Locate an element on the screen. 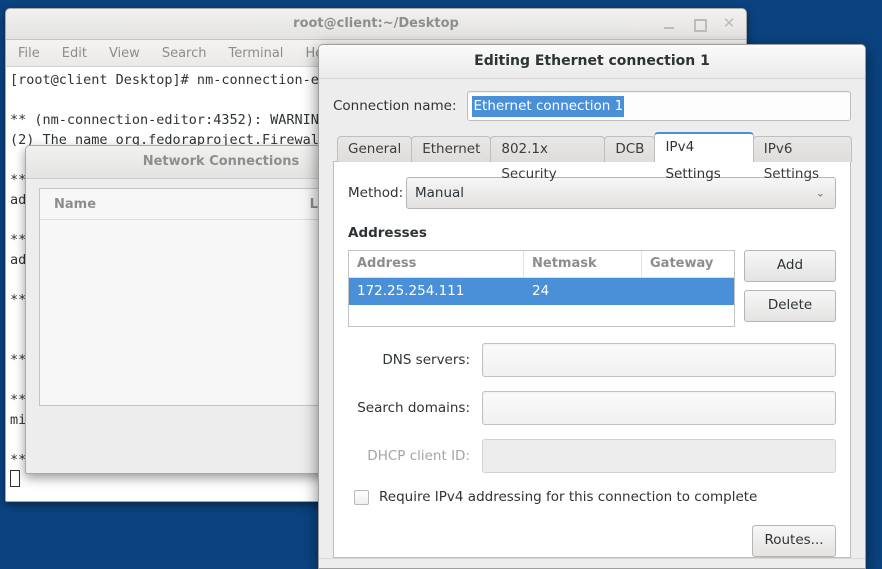 The height and width of the screenshot is (569, 882). menu-search: Search is located at coordinates (184, 53).